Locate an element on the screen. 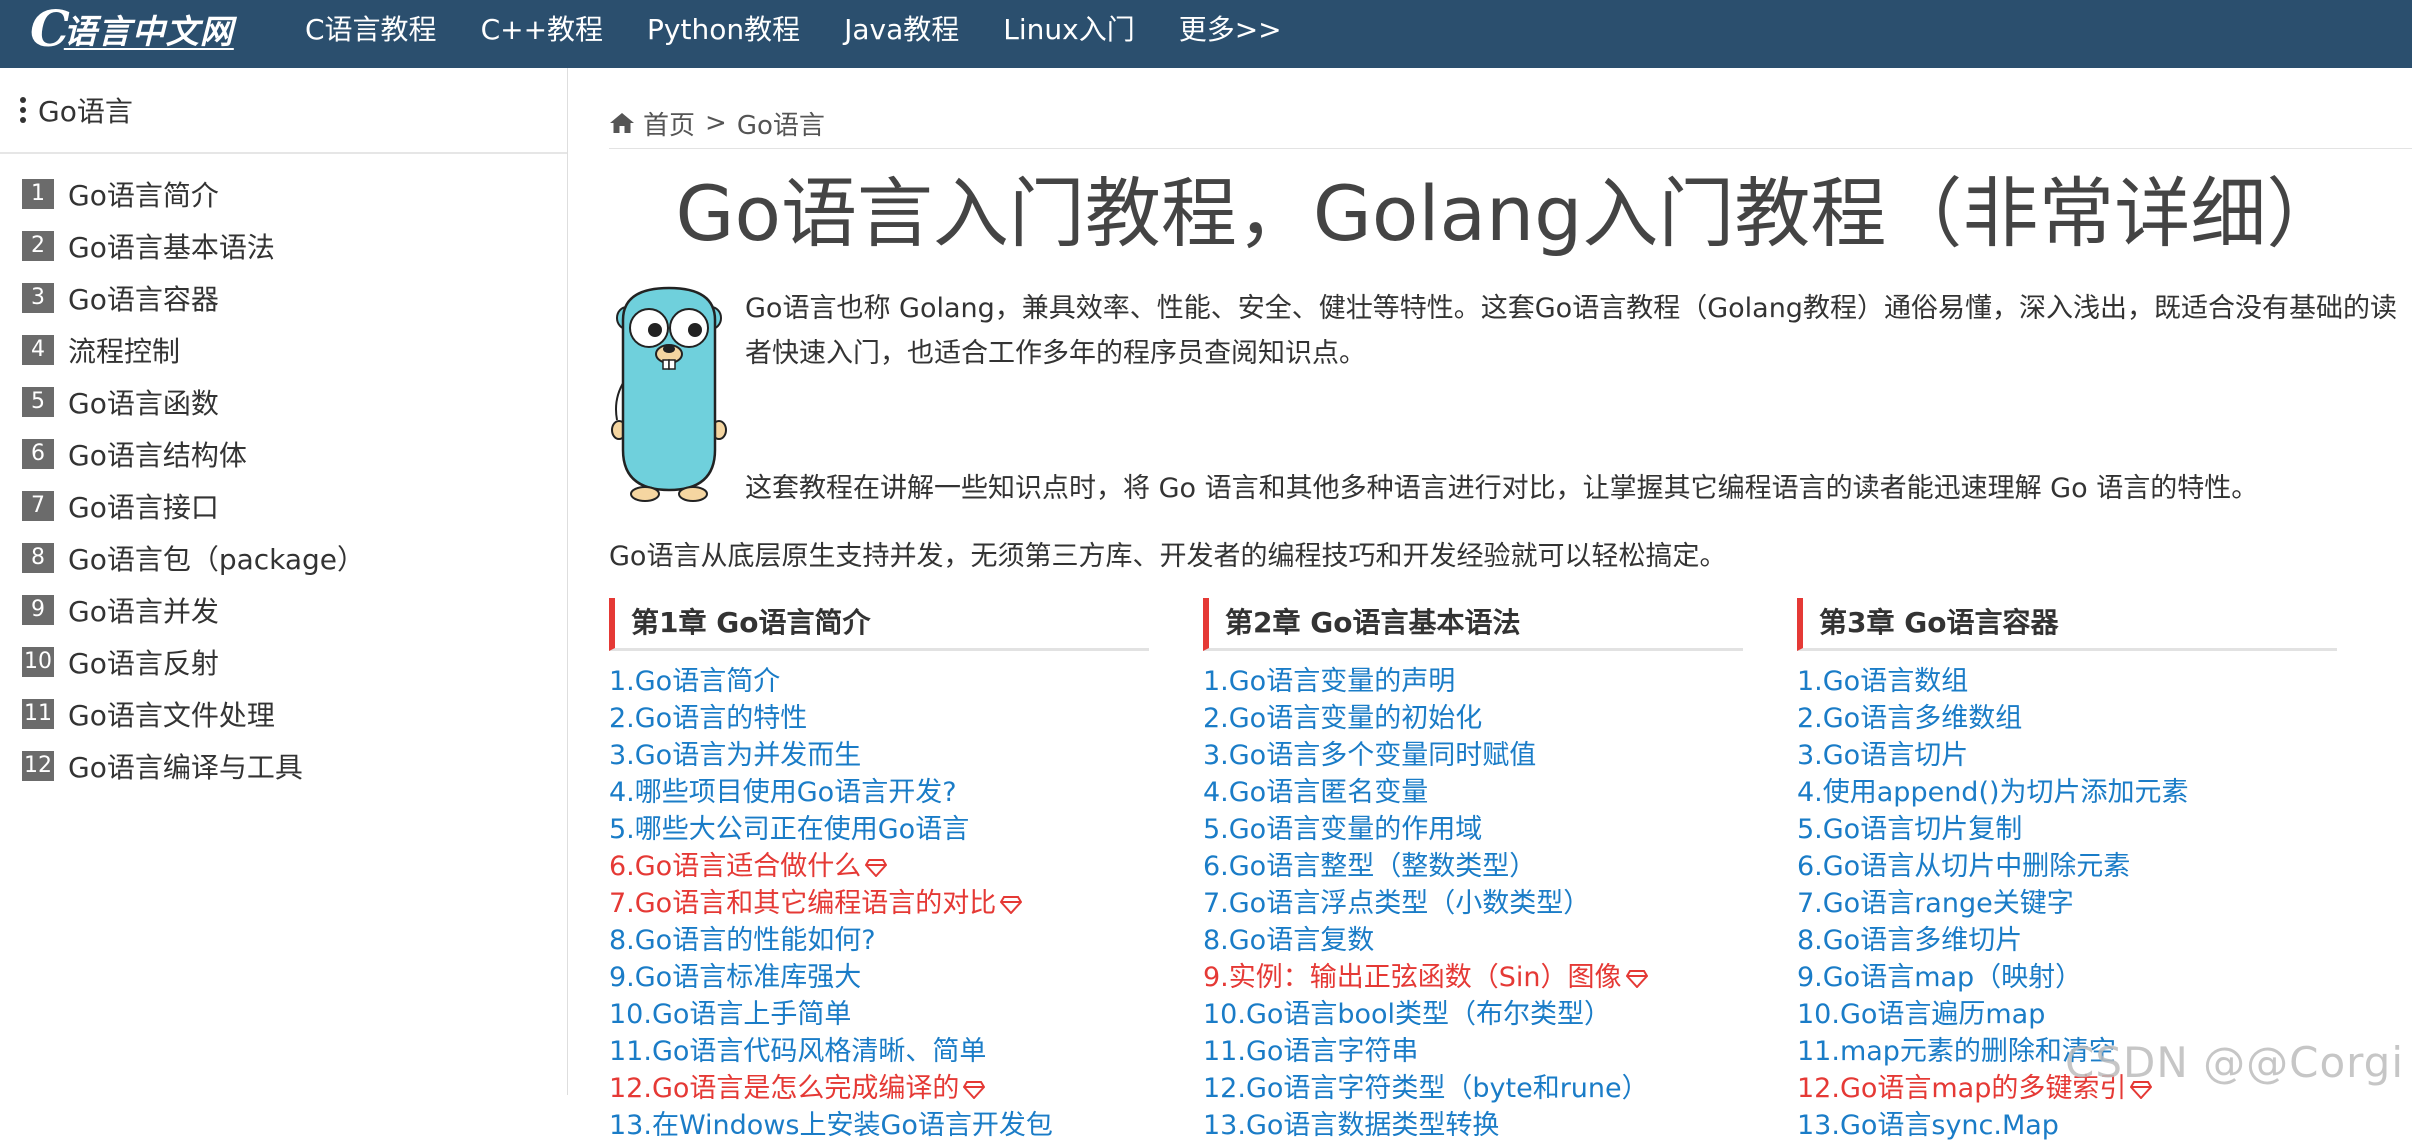 The height and width of the screenshot is (1144, 2412). chapter-link-featured: 12.Go语言是怎么完成编译的 is located at coordinates (784, 1088).